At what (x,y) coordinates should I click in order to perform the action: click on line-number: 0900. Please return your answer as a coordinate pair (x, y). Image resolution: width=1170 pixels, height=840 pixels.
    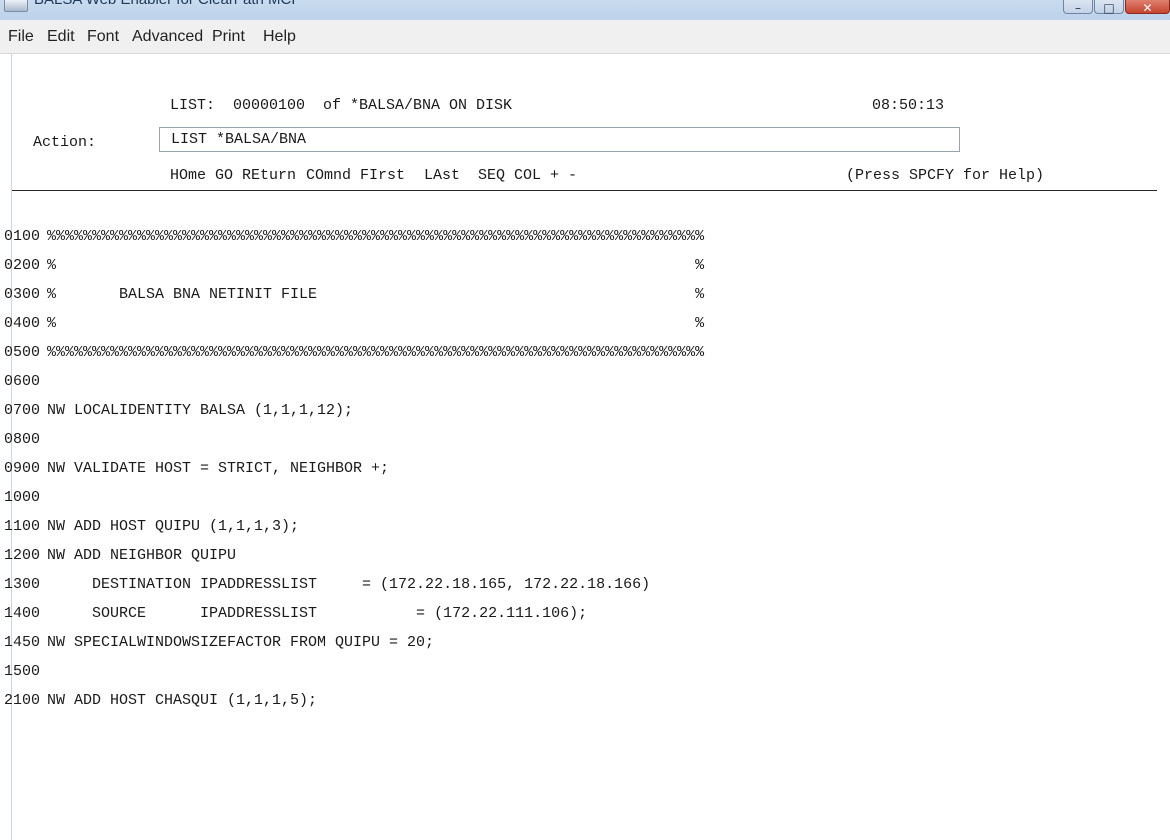
    Looking at the image, I should click on (22, 468).